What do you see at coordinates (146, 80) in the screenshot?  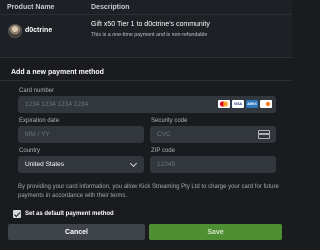 I see `title-divider` at bounding box center [146, 80].